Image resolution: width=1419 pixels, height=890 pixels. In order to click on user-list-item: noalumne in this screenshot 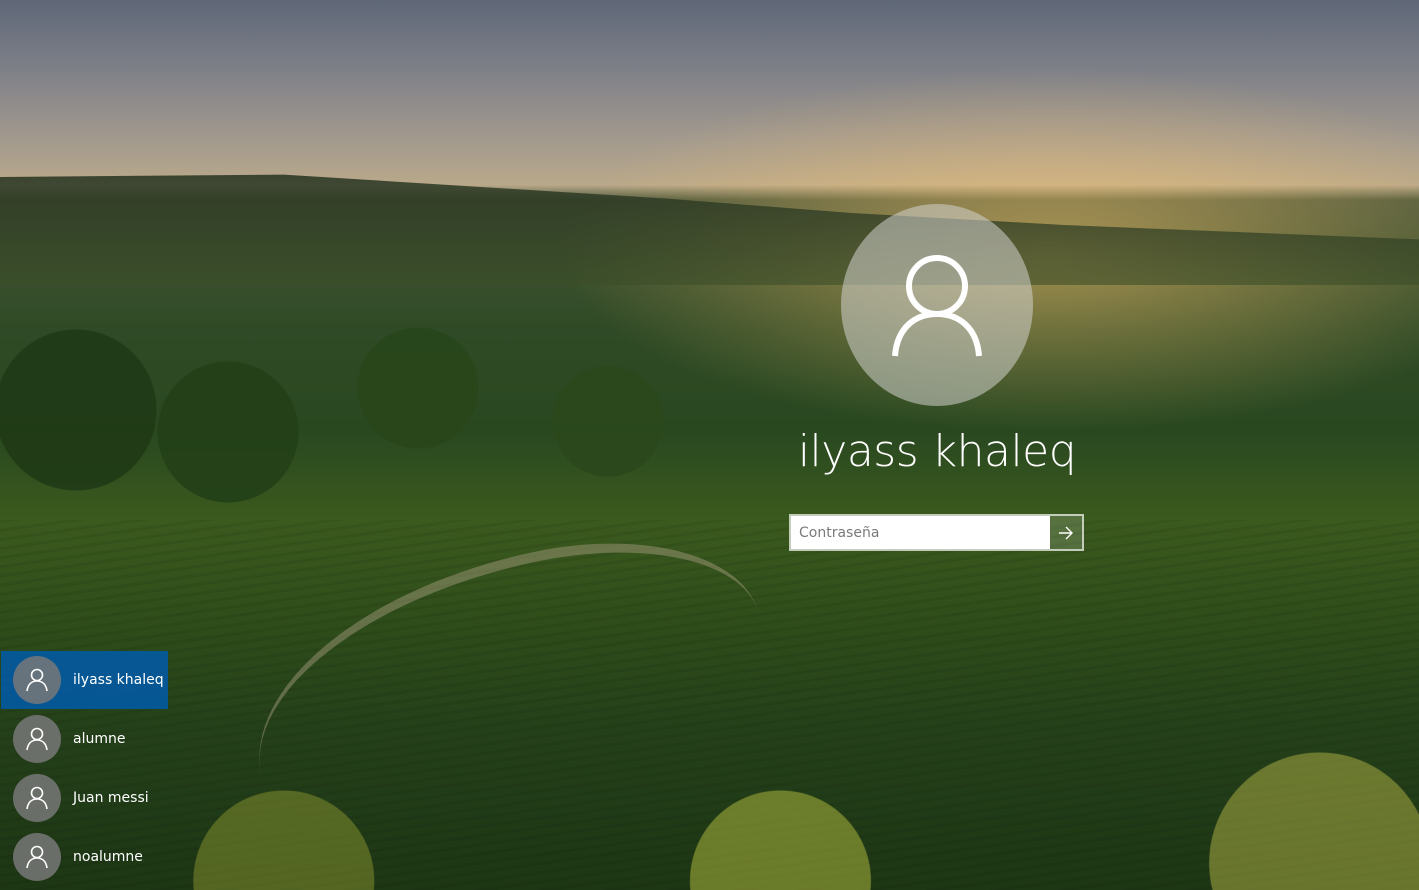, I will do `click(84, 857)`.